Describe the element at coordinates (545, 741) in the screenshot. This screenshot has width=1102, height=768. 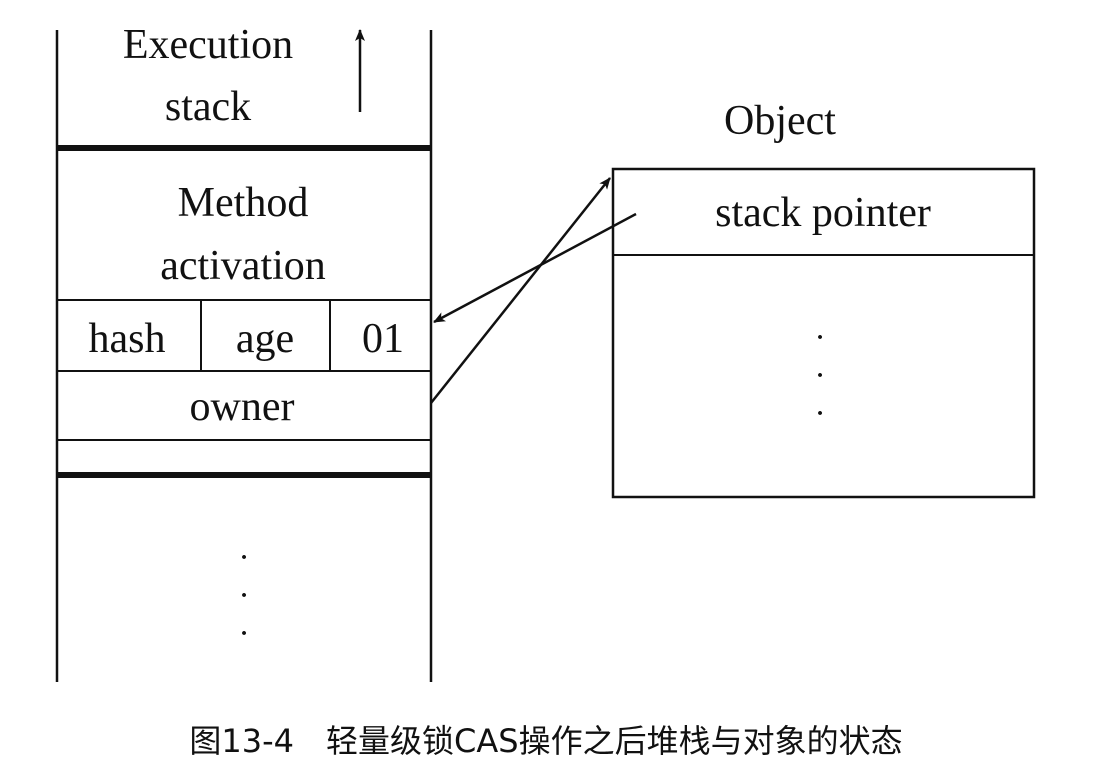
I see `figure-caption: 图13-4 轻量级锁CAS操作之后堆栈与对象的状态` at that location.